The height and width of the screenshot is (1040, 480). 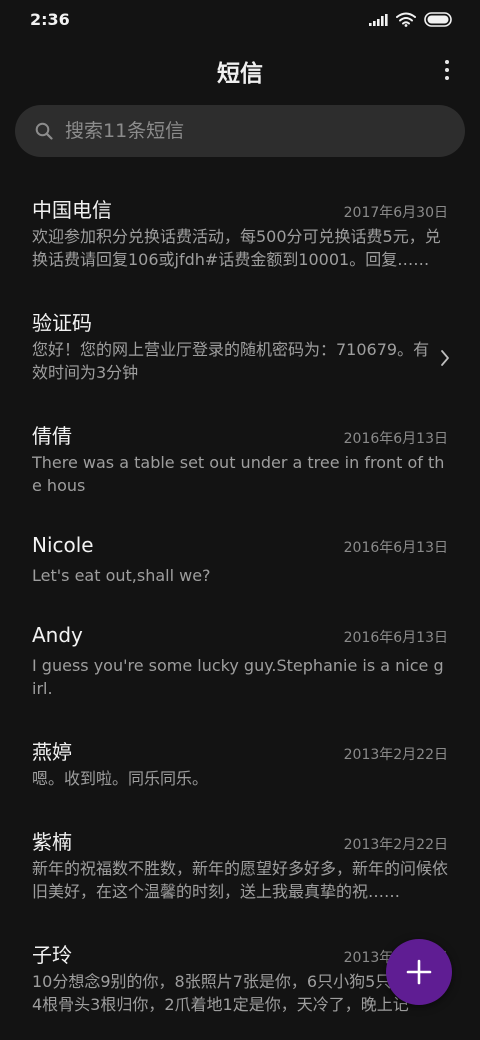 I want to click on sender-name: Andy, so click(x=57, y=635).